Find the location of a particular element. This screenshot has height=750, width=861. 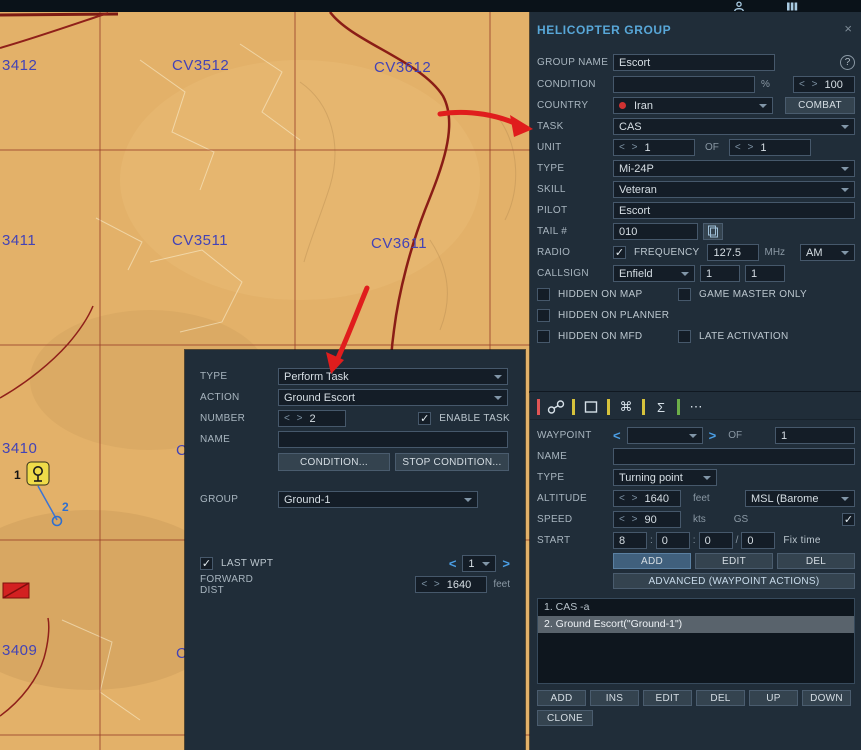

clone-button: CLONE is located at coordinates (565, 718).